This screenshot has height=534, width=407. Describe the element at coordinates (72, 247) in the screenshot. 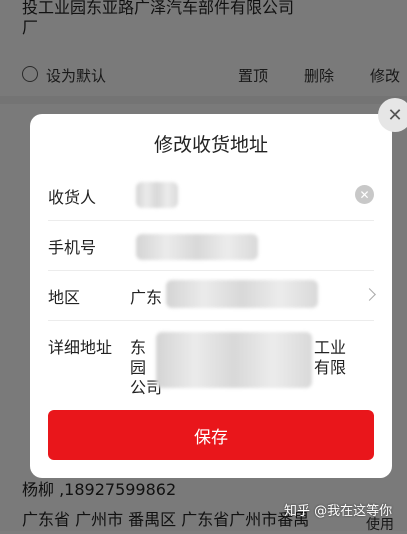

I see `phone-label: 手机号` at that location.